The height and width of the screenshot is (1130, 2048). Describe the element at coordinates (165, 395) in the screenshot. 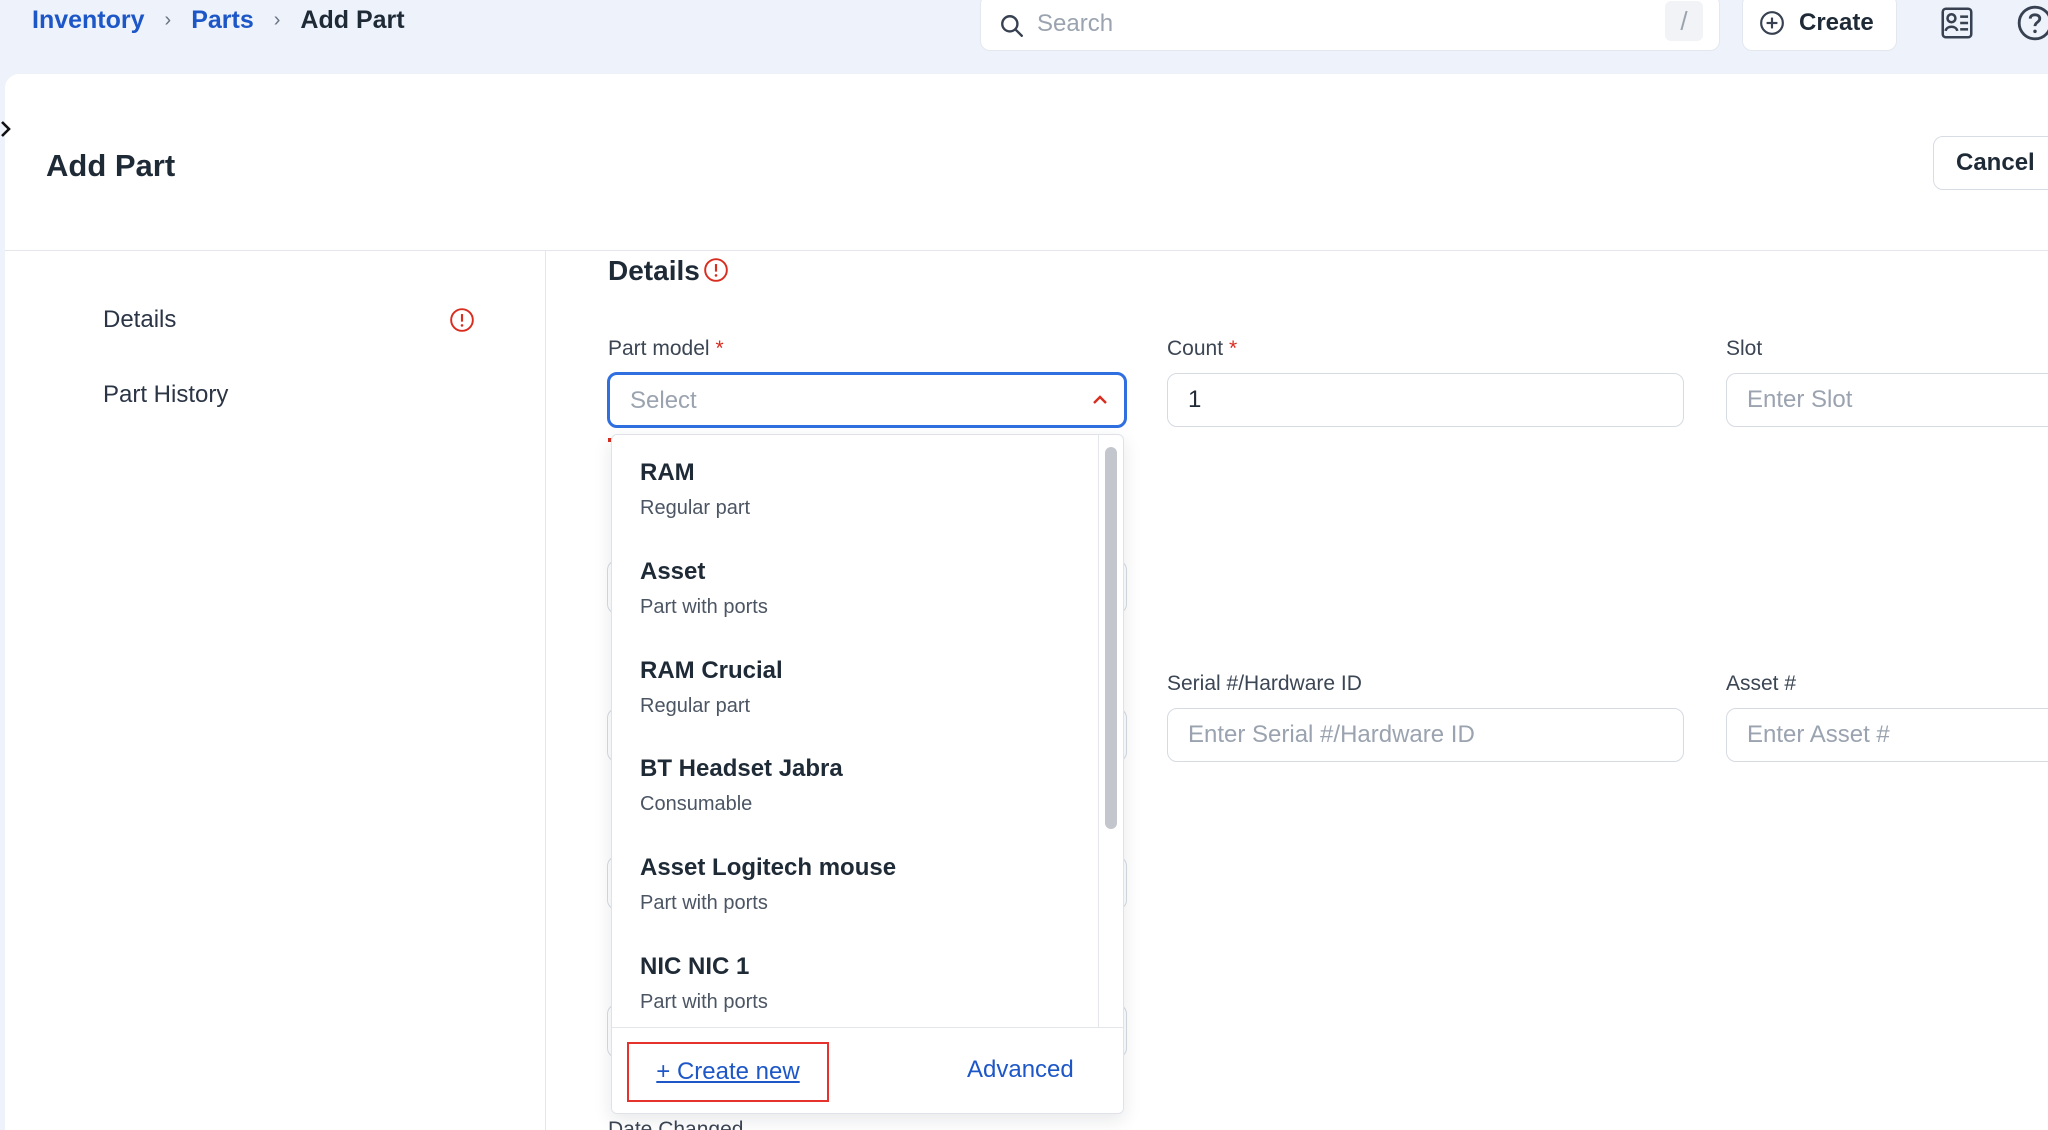

I see `sidebar-item-part-history: Part History` at that location.